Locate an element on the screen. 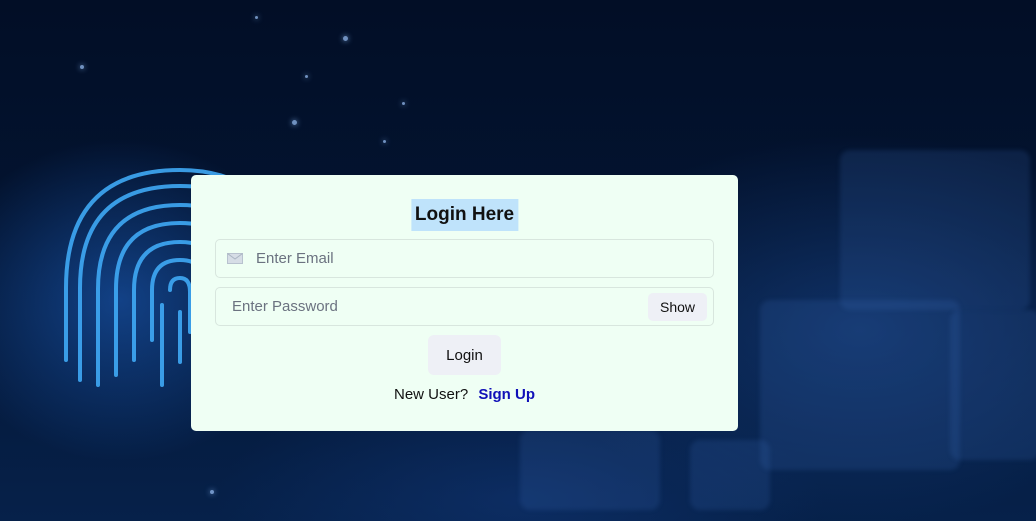  new-user-text: New User? is located at coordinates (431, 394).